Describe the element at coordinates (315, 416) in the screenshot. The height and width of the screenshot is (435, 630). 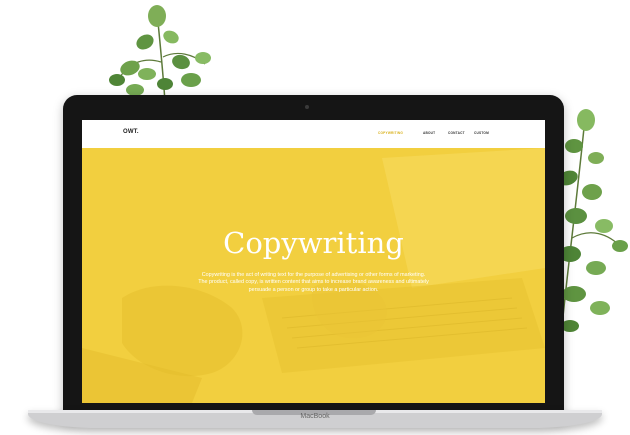
I see `device-brand-label: MacBook` at that location.